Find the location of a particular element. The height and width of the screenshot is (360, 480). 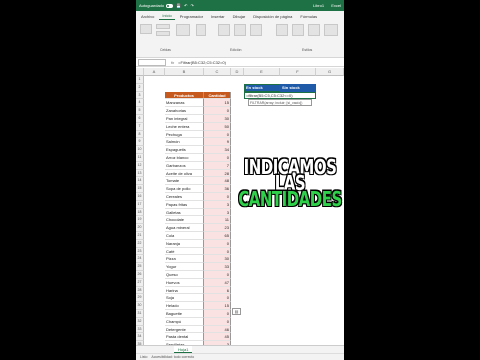

product-cell: Naranja is located at coordinates (184, 243).